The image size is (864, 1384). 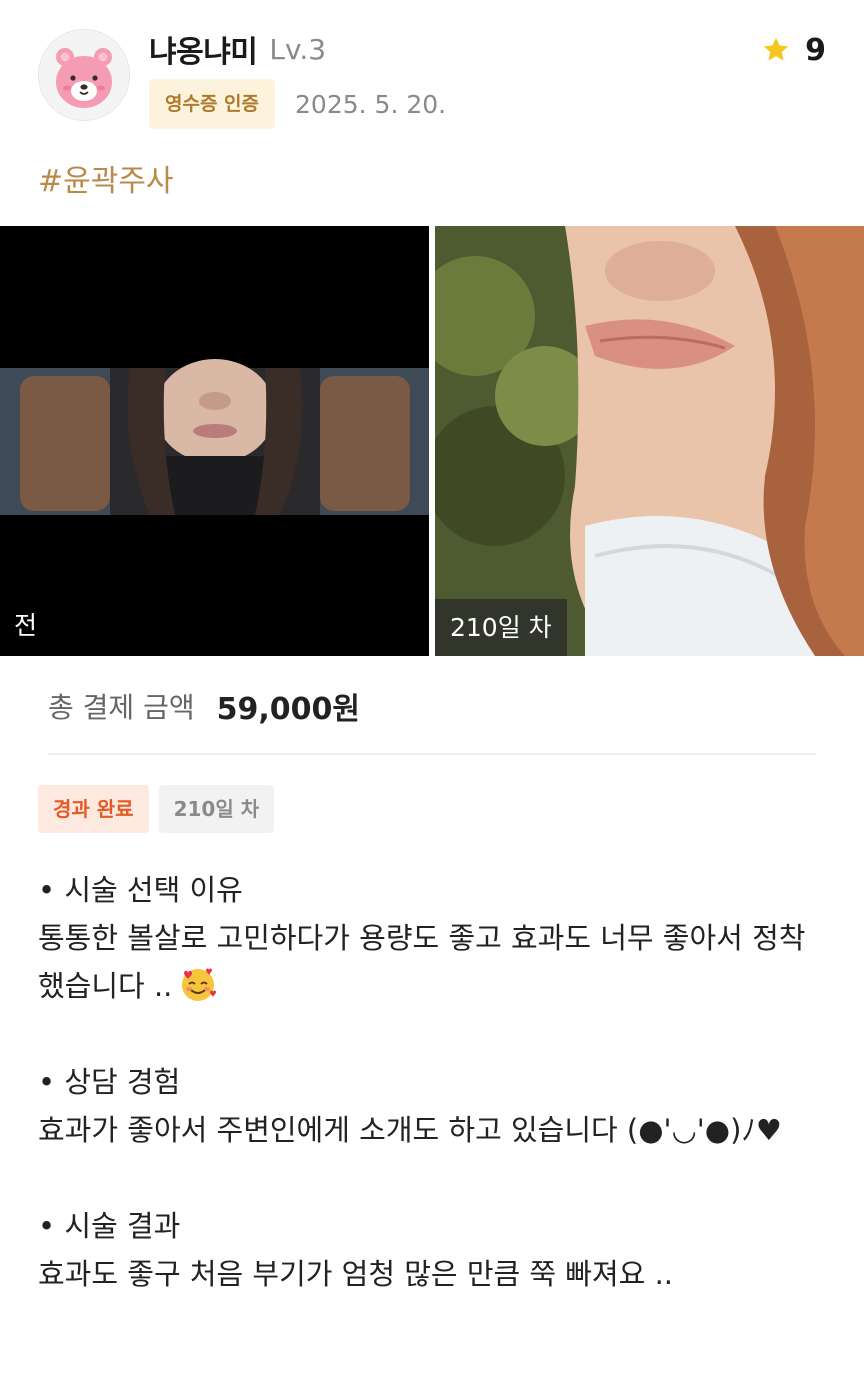 I want to click on after-photo-label: 210일 차, so click(x=501, y=627).